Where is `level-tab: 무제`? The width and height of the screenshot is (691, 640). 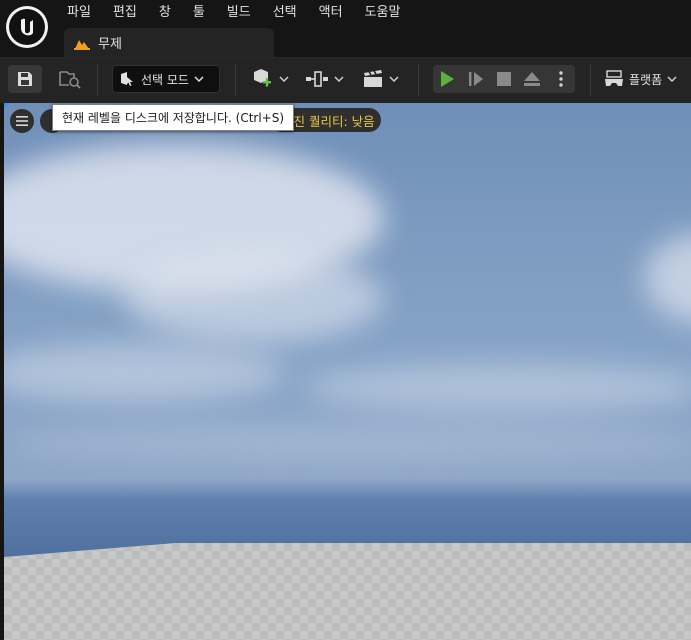
level-tab: 무제 is located at coordinates (169, 42).